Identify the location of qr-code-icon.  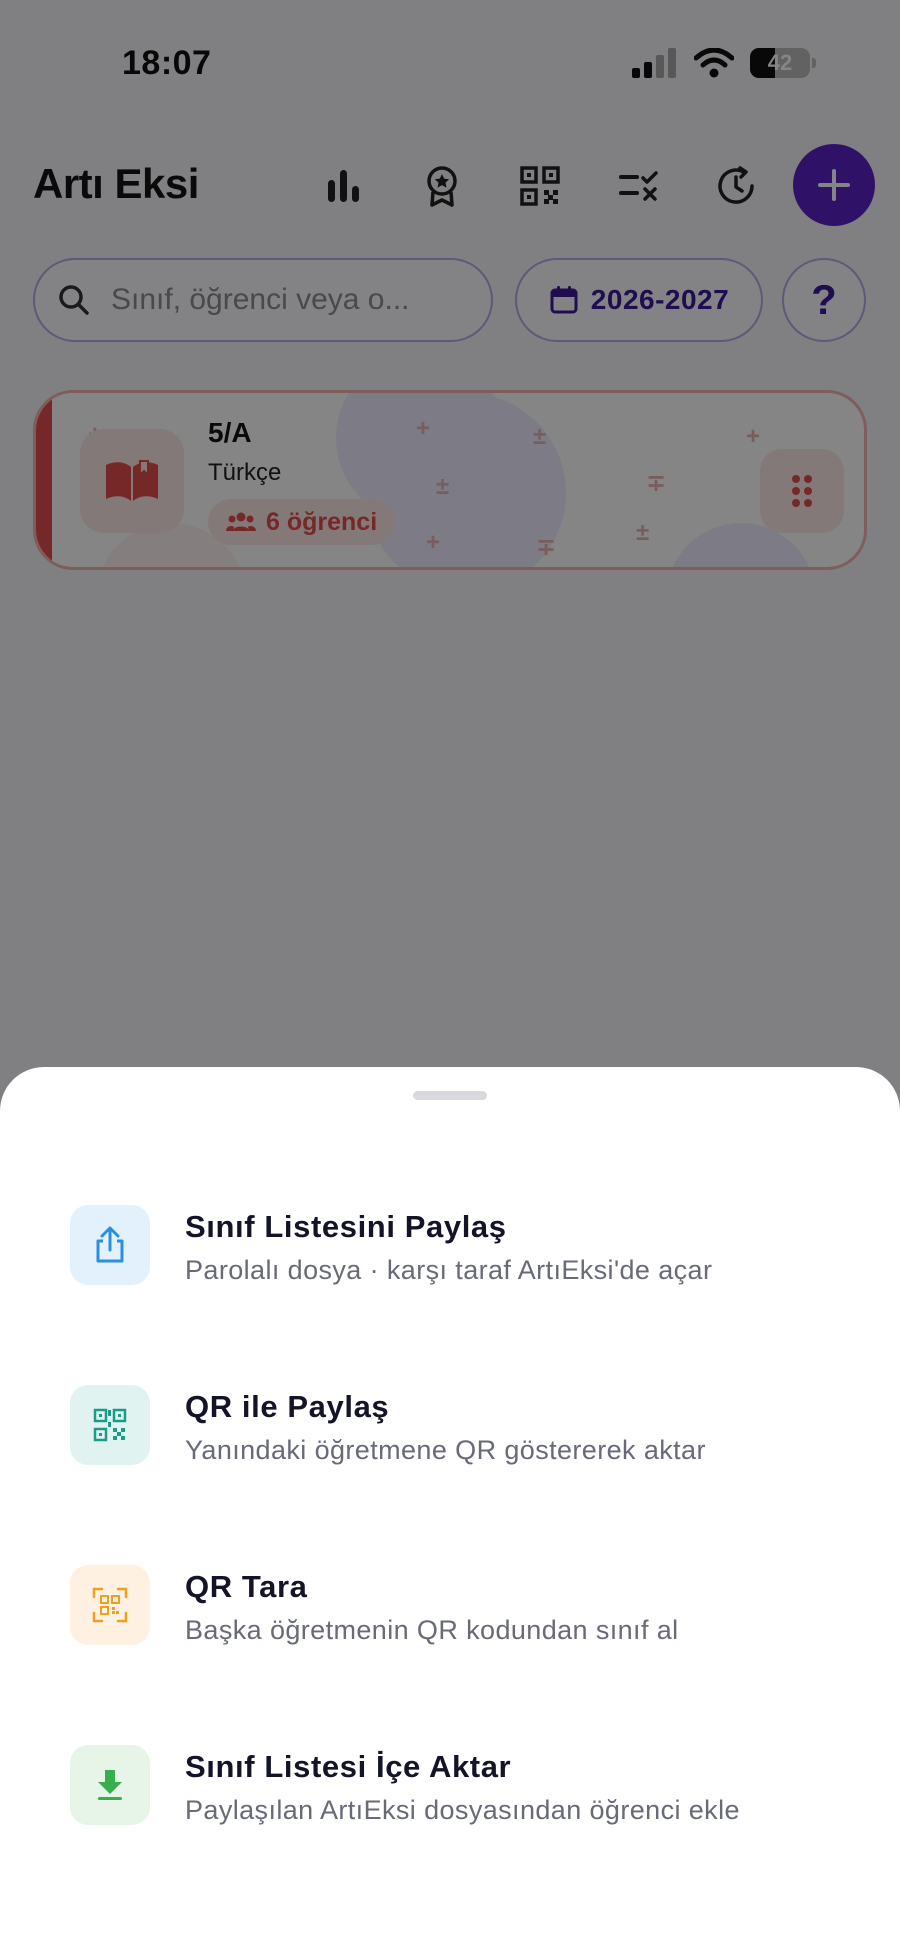
(110, 1425).